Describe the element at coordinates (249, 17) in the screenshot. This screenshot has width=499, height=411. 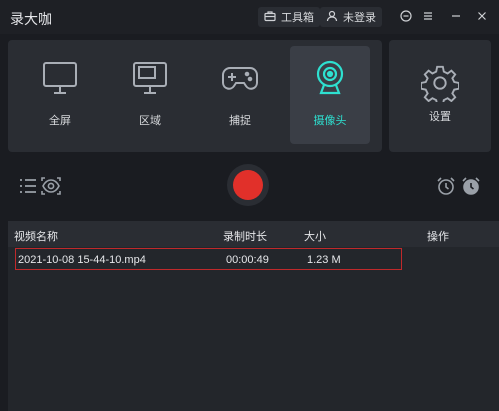
I see `title-bar: 录大咖 工具箱 未登录` at that location.